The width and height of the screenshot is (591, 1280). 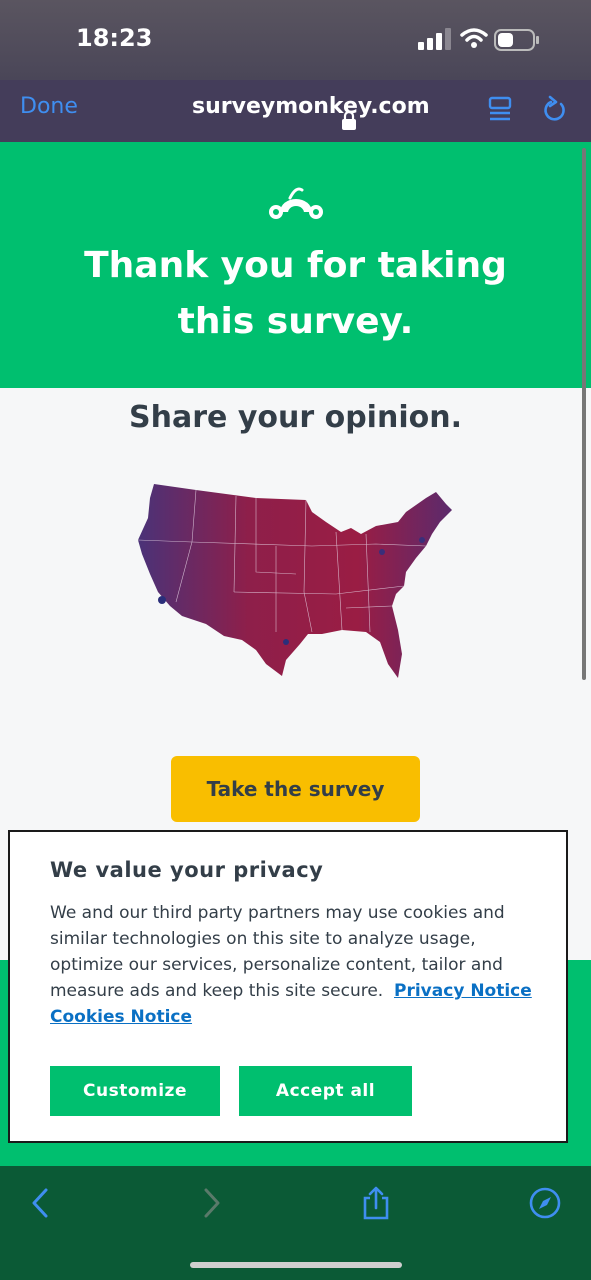 What do you see at coordinates (501, 109) in the screenshot?
I see `reader-icon` at bounding box center [501, 109].